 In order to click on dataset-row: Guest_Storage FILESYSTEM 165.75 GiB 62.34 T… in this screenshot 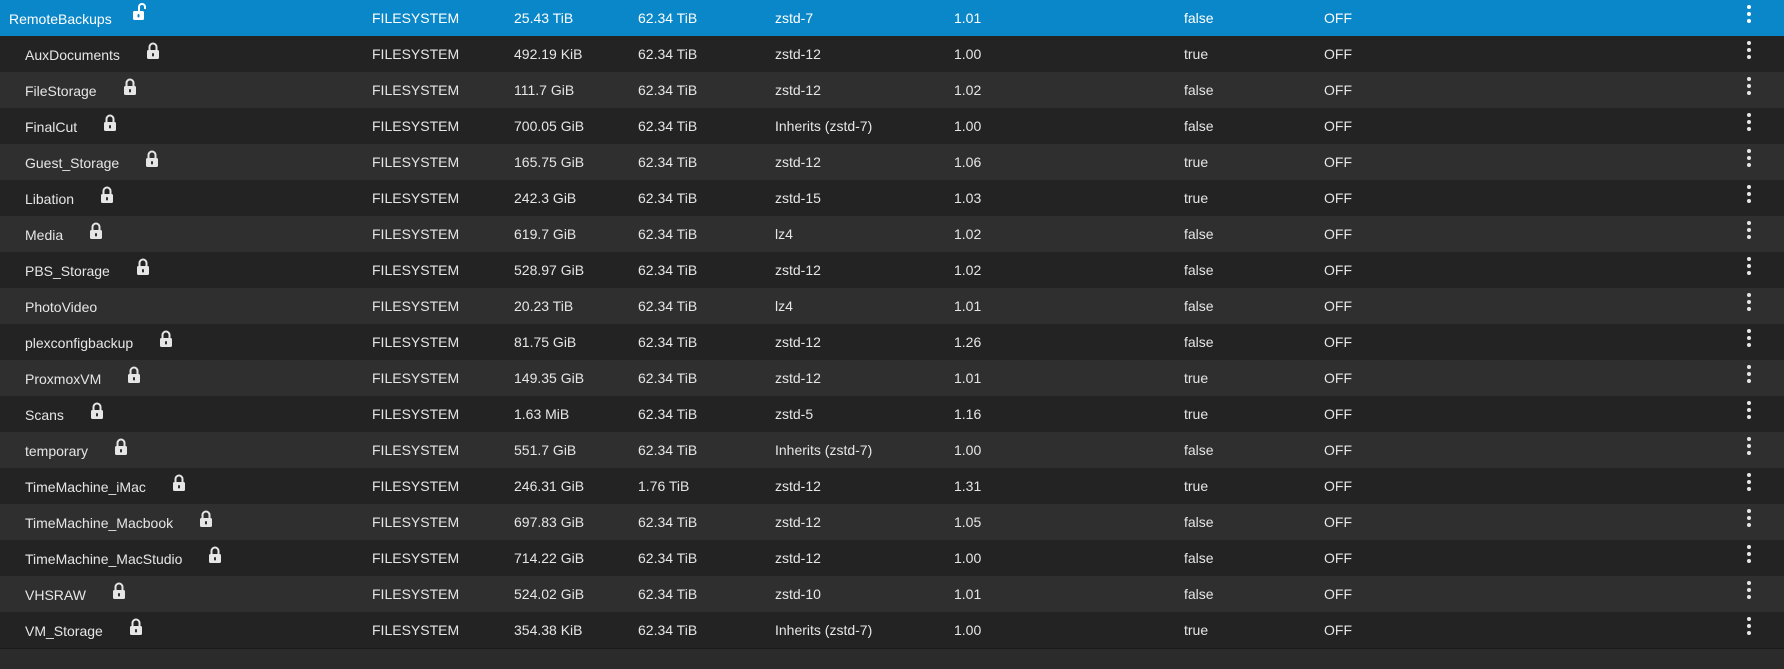, I will do `click(892, 162)`.